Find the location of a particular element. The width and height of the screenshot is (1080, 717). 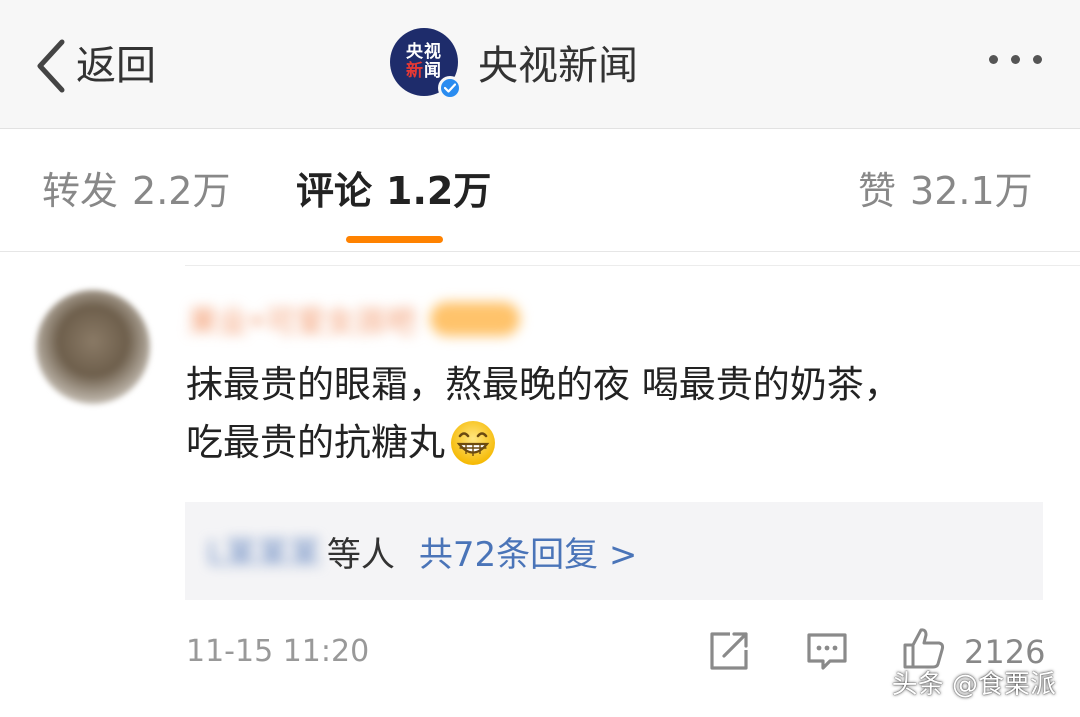

tab-likes: 赞 32.1万 is located at coordinates (945, 191).